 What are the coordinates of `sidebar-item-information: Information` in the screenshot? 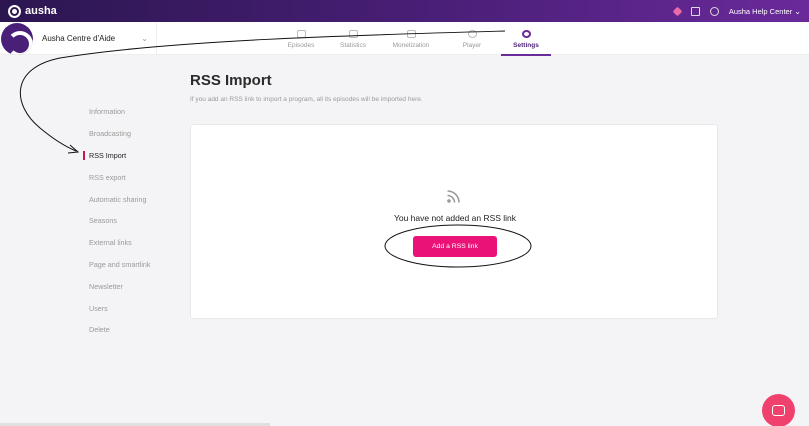 It's located at (119, 112).